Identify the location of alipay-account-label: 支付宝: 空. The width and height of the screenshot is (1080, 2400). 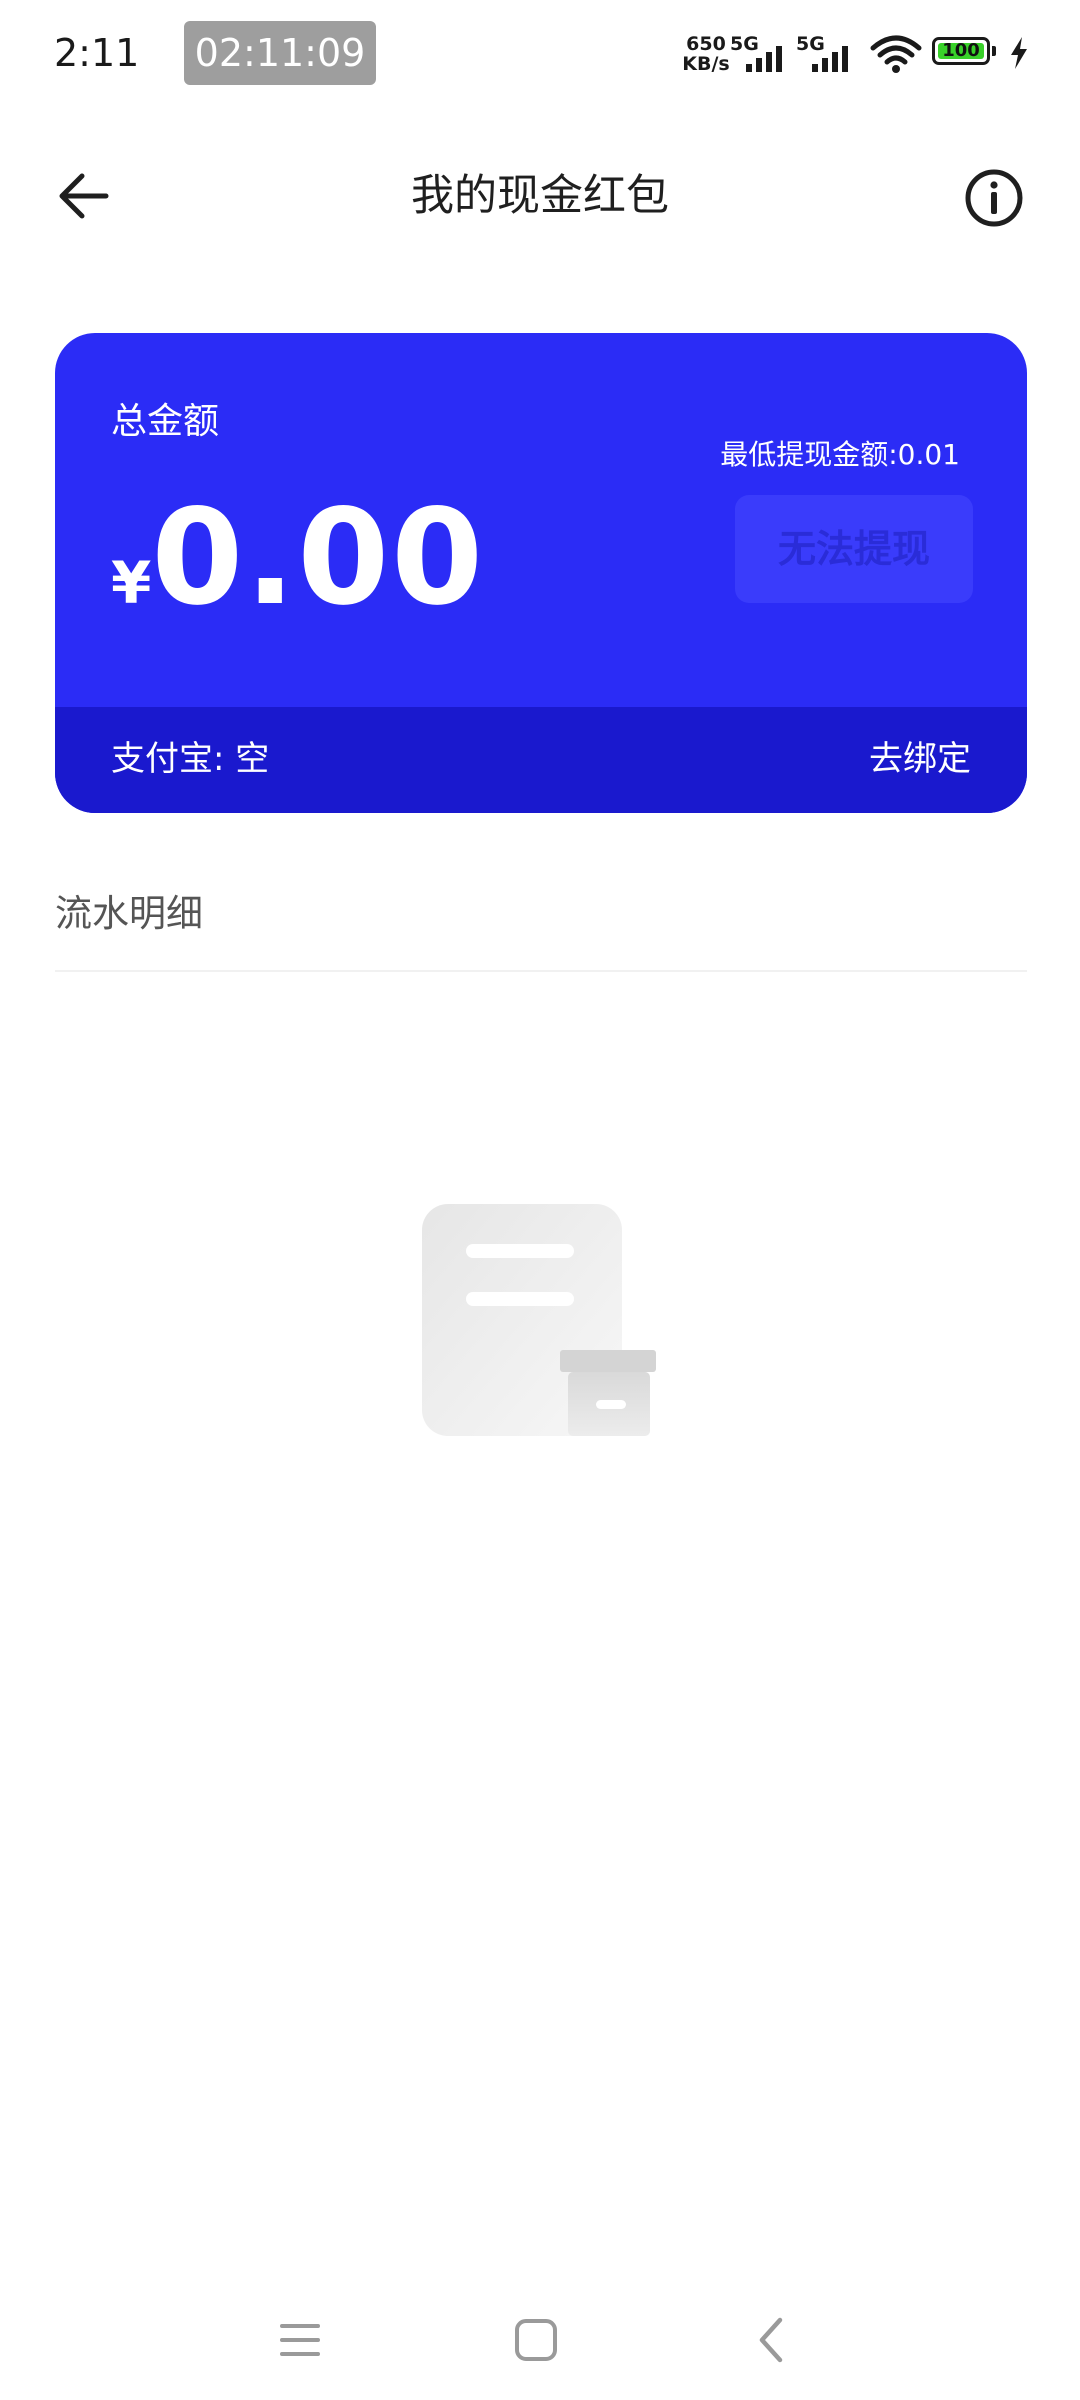
(190, 759).